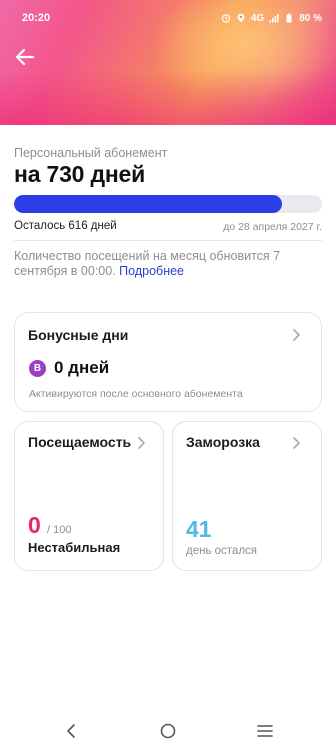 This screenshot has width=336, height=751. What do you see at coordinates (168, 240) in the screenshot?
I see `divider` at bounding box center [168, 240].